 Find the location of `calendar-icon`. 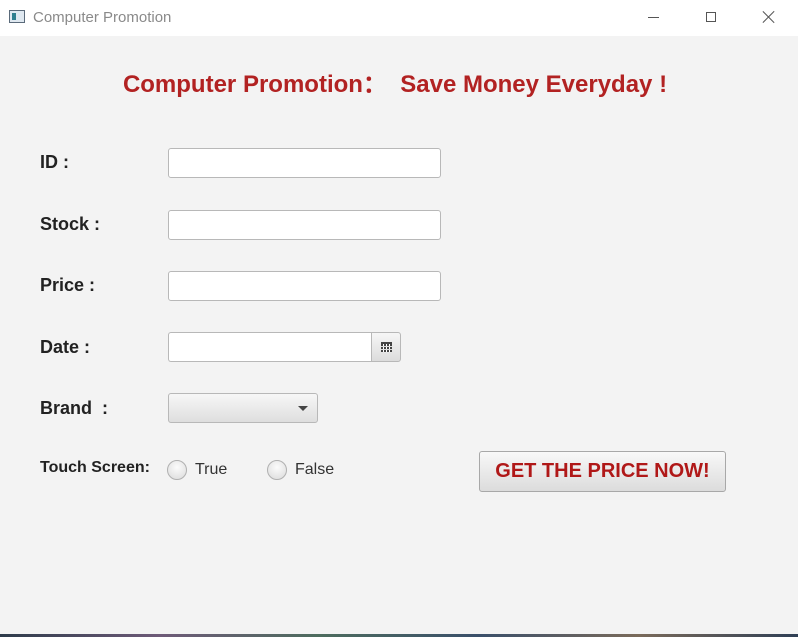

calendar-icon is located at coordinates (386, 347).